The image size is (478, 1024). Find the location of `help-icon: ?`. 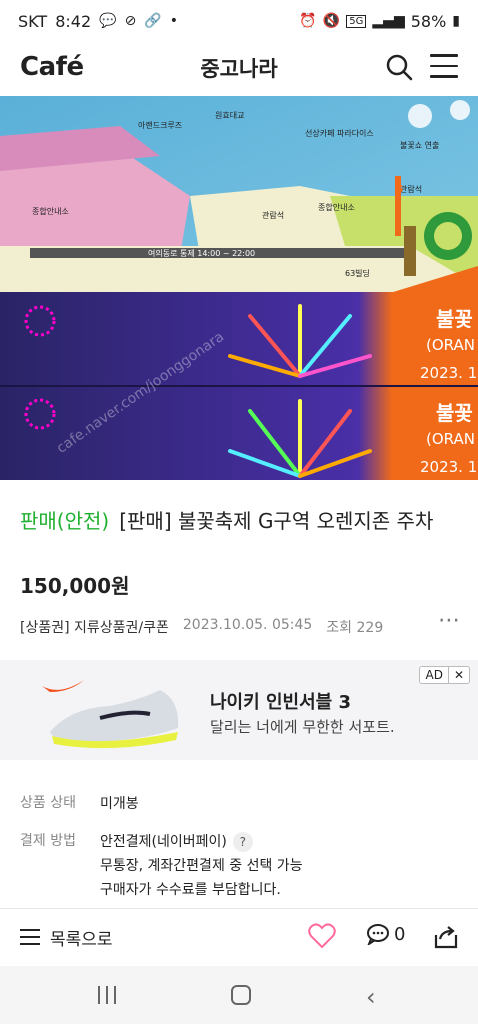

help-icon: ? is located at coordinates (242, 842).